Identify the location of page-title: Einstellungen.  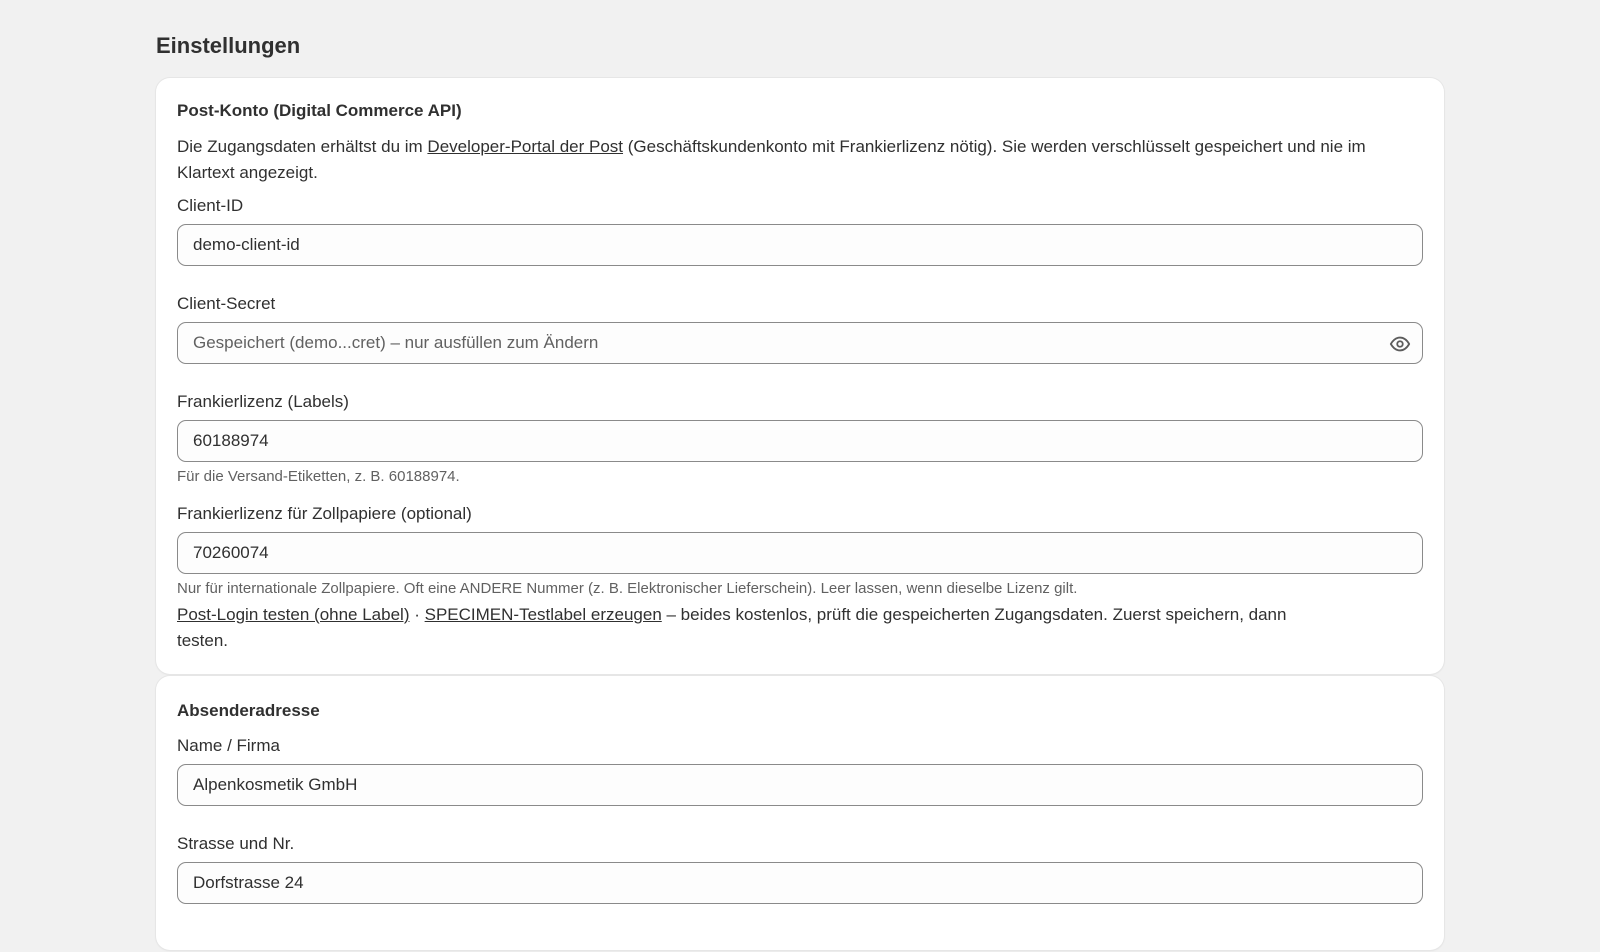
(228, 45).